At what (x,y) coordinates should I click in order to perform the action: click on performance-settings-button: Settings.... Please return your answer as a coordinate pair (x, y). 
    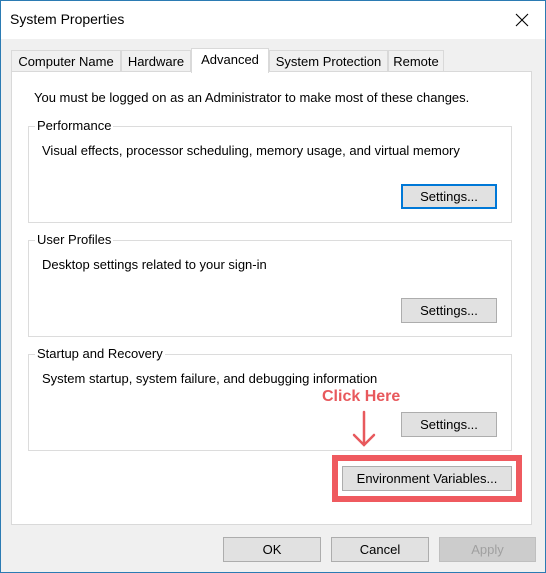
    Looking at the image, I should click on (449, 196).